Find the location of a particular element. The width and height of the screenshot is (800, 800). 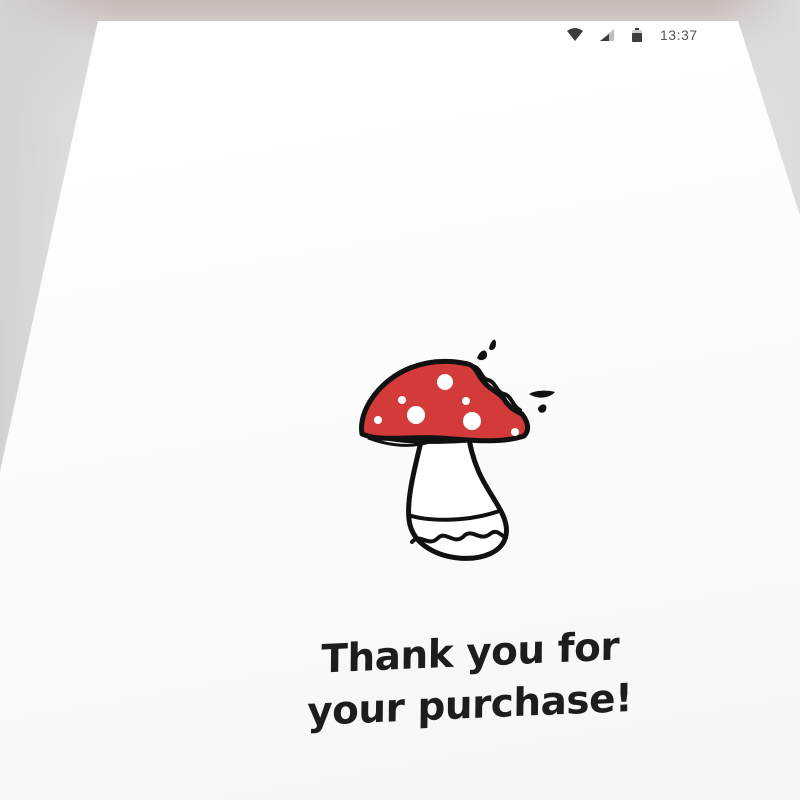

thank-you-message: Thank you for your purchase! is located at coordinates (470, 680).